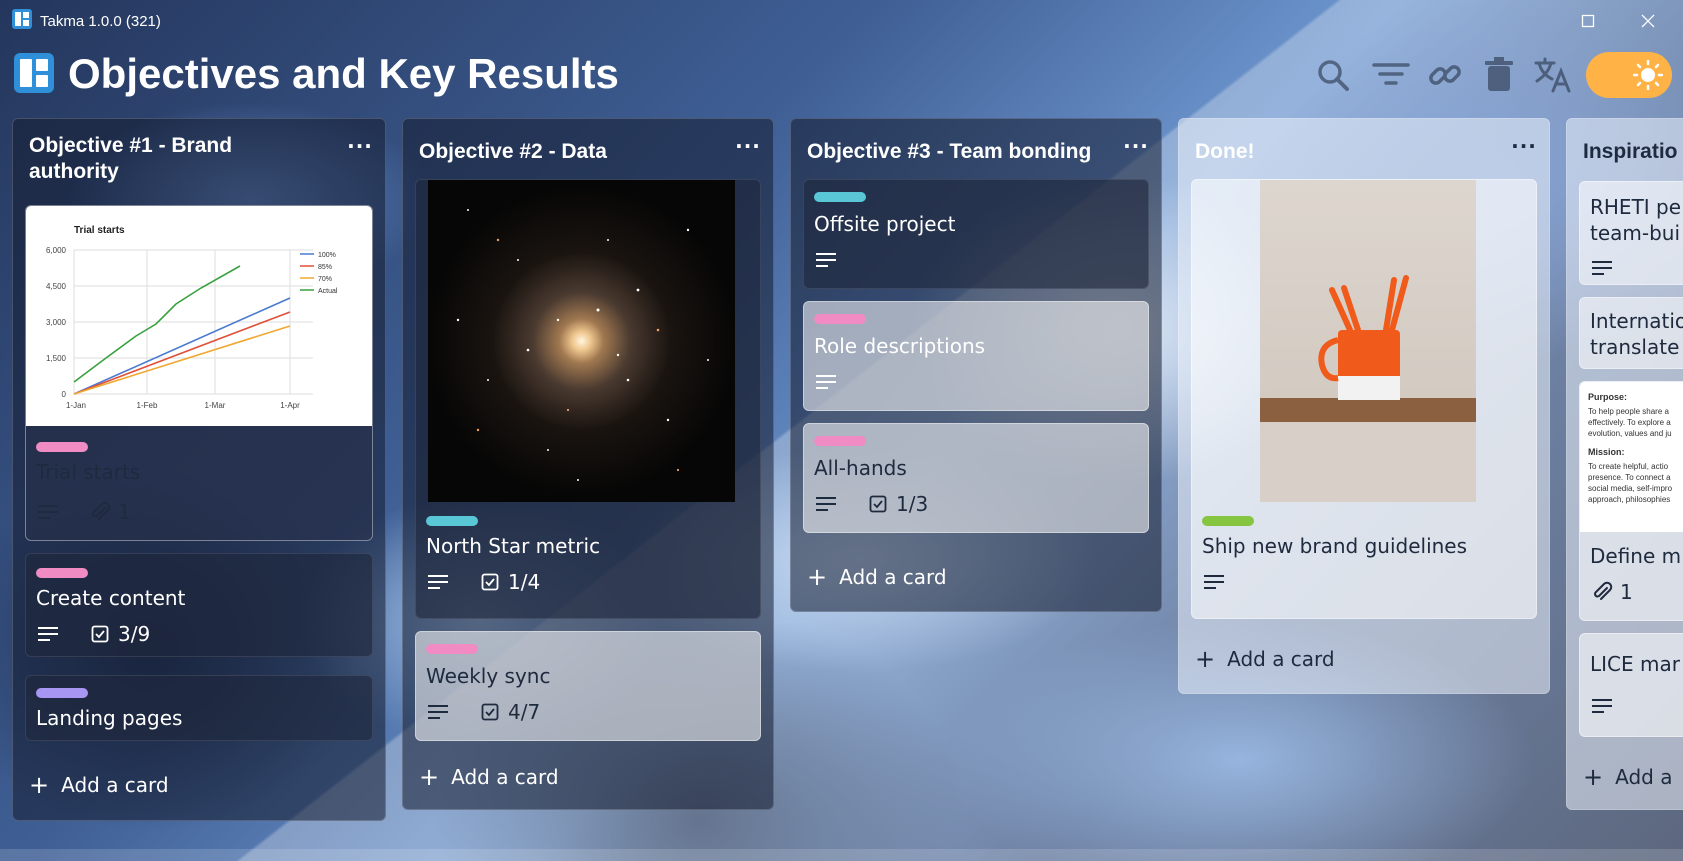  I want to click on maximize-button, so click(1588, 21).